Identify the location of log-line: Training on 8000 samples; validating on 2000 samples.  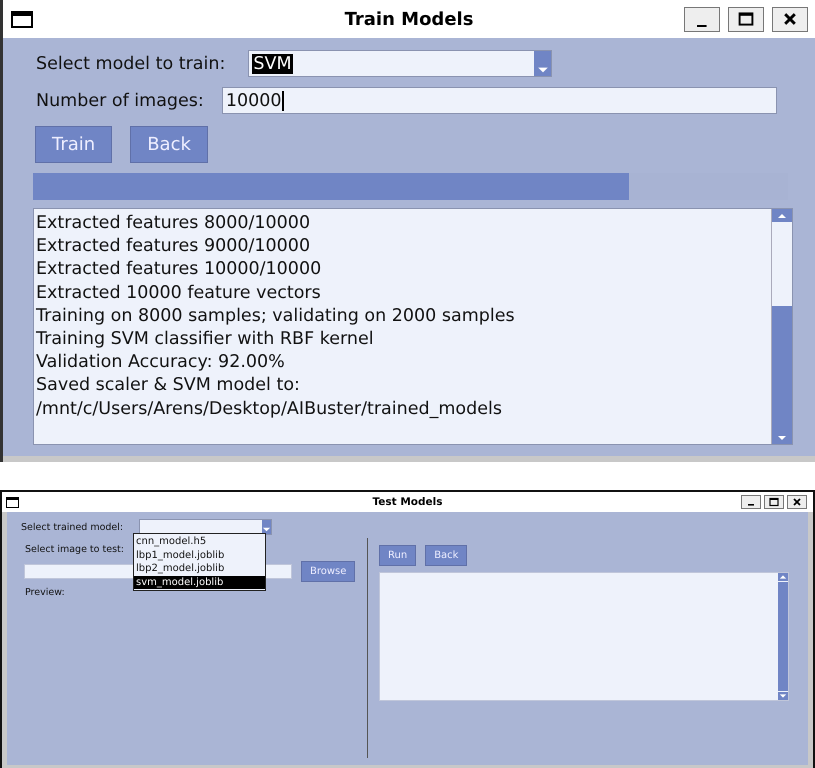
(276, 316).